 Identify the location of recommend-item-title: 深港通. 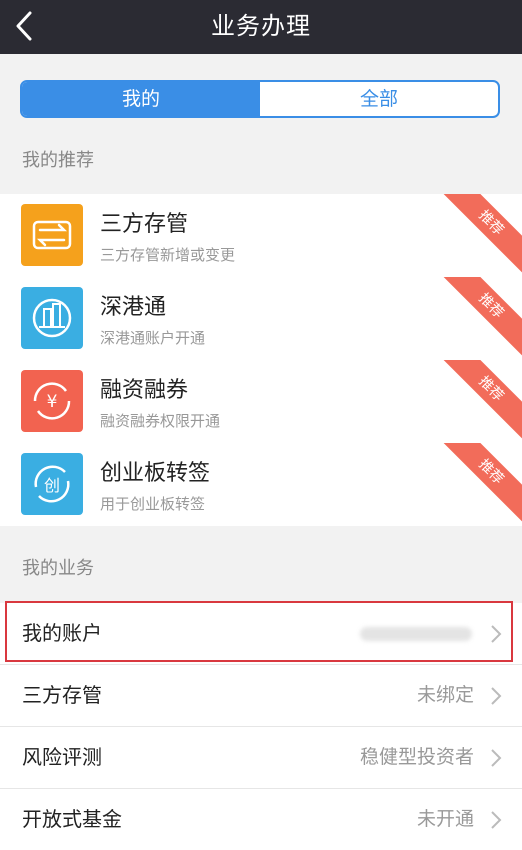
(133, 307).